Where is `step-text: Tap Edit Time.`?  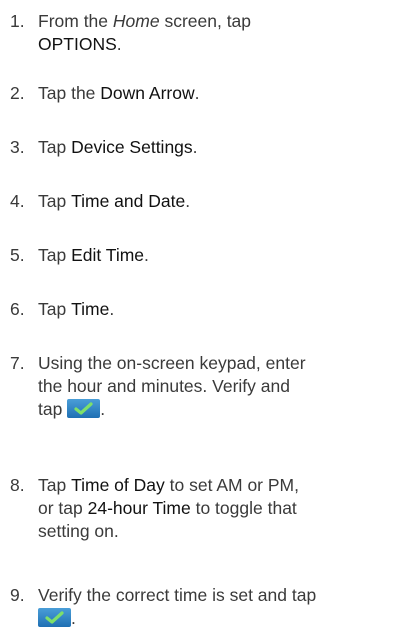 step-text: Tap Edit Time. is located at coordinates (93, 255).